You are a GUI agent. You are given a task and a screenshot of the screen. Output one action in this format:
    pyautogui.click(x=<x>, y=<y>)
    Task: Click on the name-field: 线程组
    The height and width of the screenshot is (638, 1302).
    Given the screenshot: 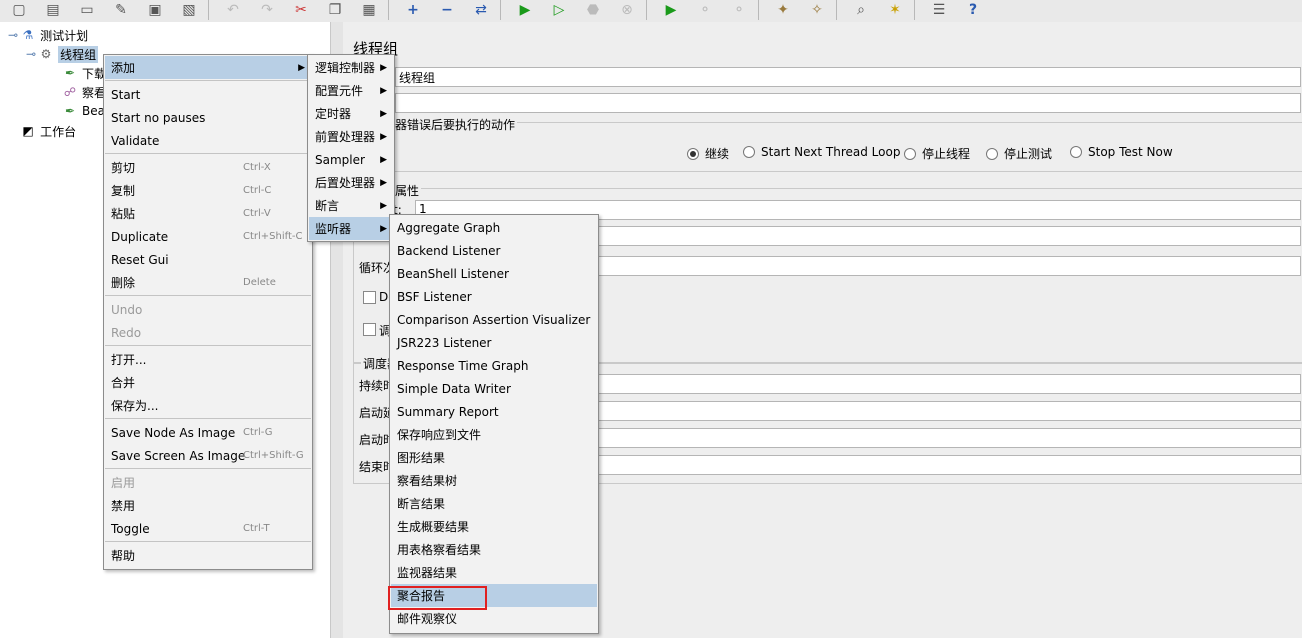 What is the action you would take?
    pyautogui.click(x=848, y=77)
    